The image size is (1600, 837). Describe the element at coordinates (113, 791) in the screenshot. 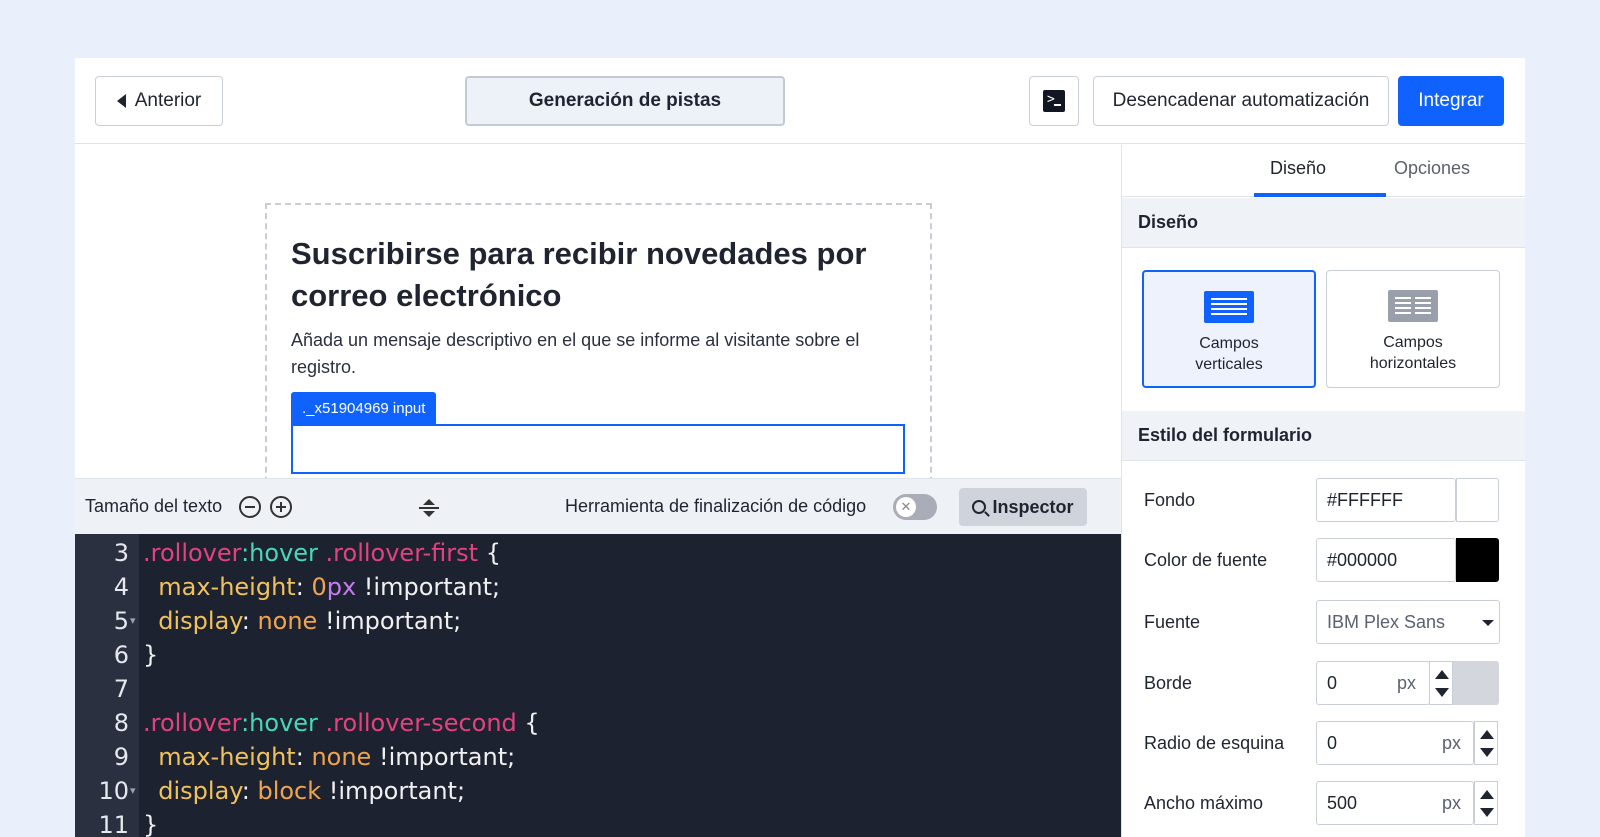

I see `line-number: 10` at that location.